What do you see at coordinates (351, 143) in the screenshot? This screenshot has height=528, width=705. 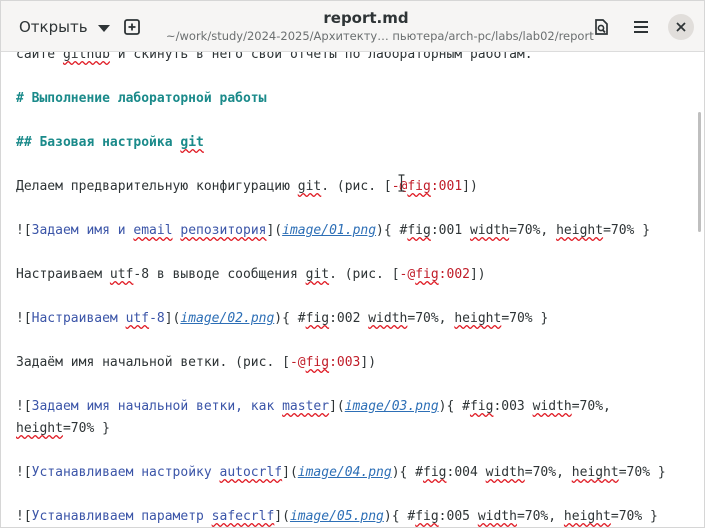 I see `editor-line: ## Базовая настройка git` at bounding box center [351, 143].